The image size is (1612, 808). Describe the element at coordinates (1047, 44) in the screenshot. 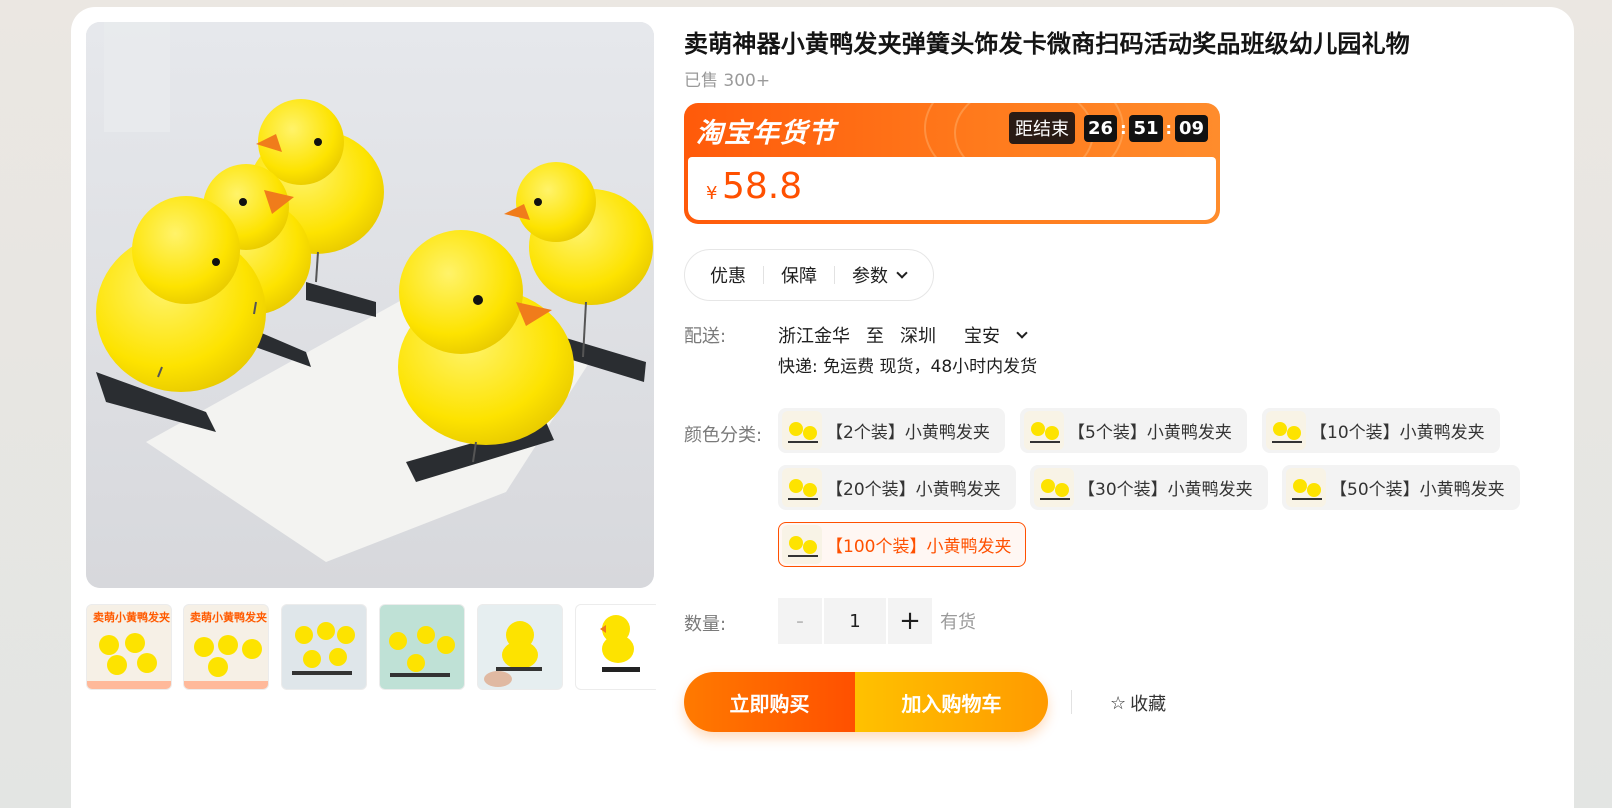

I see `product-title: 卖萌神器小黄鸭发夹弹簧头饰发卡微商扫码活动奖品班级幼儿园礼物` at that location.